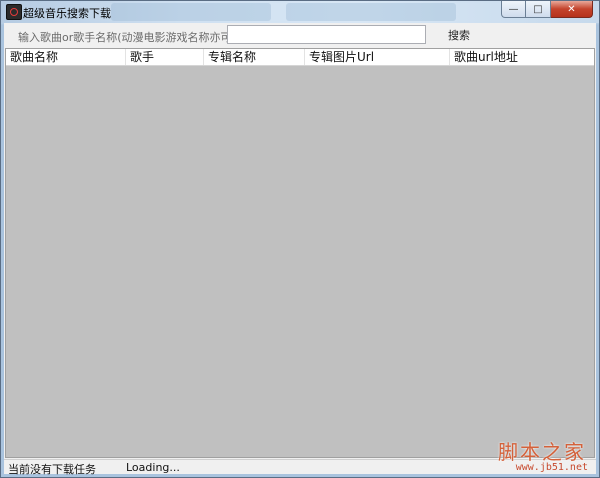  Describe the element at coordinates (254, 57) in the screenshot. I see `column-header-album-name: 专辑名称` at that location.